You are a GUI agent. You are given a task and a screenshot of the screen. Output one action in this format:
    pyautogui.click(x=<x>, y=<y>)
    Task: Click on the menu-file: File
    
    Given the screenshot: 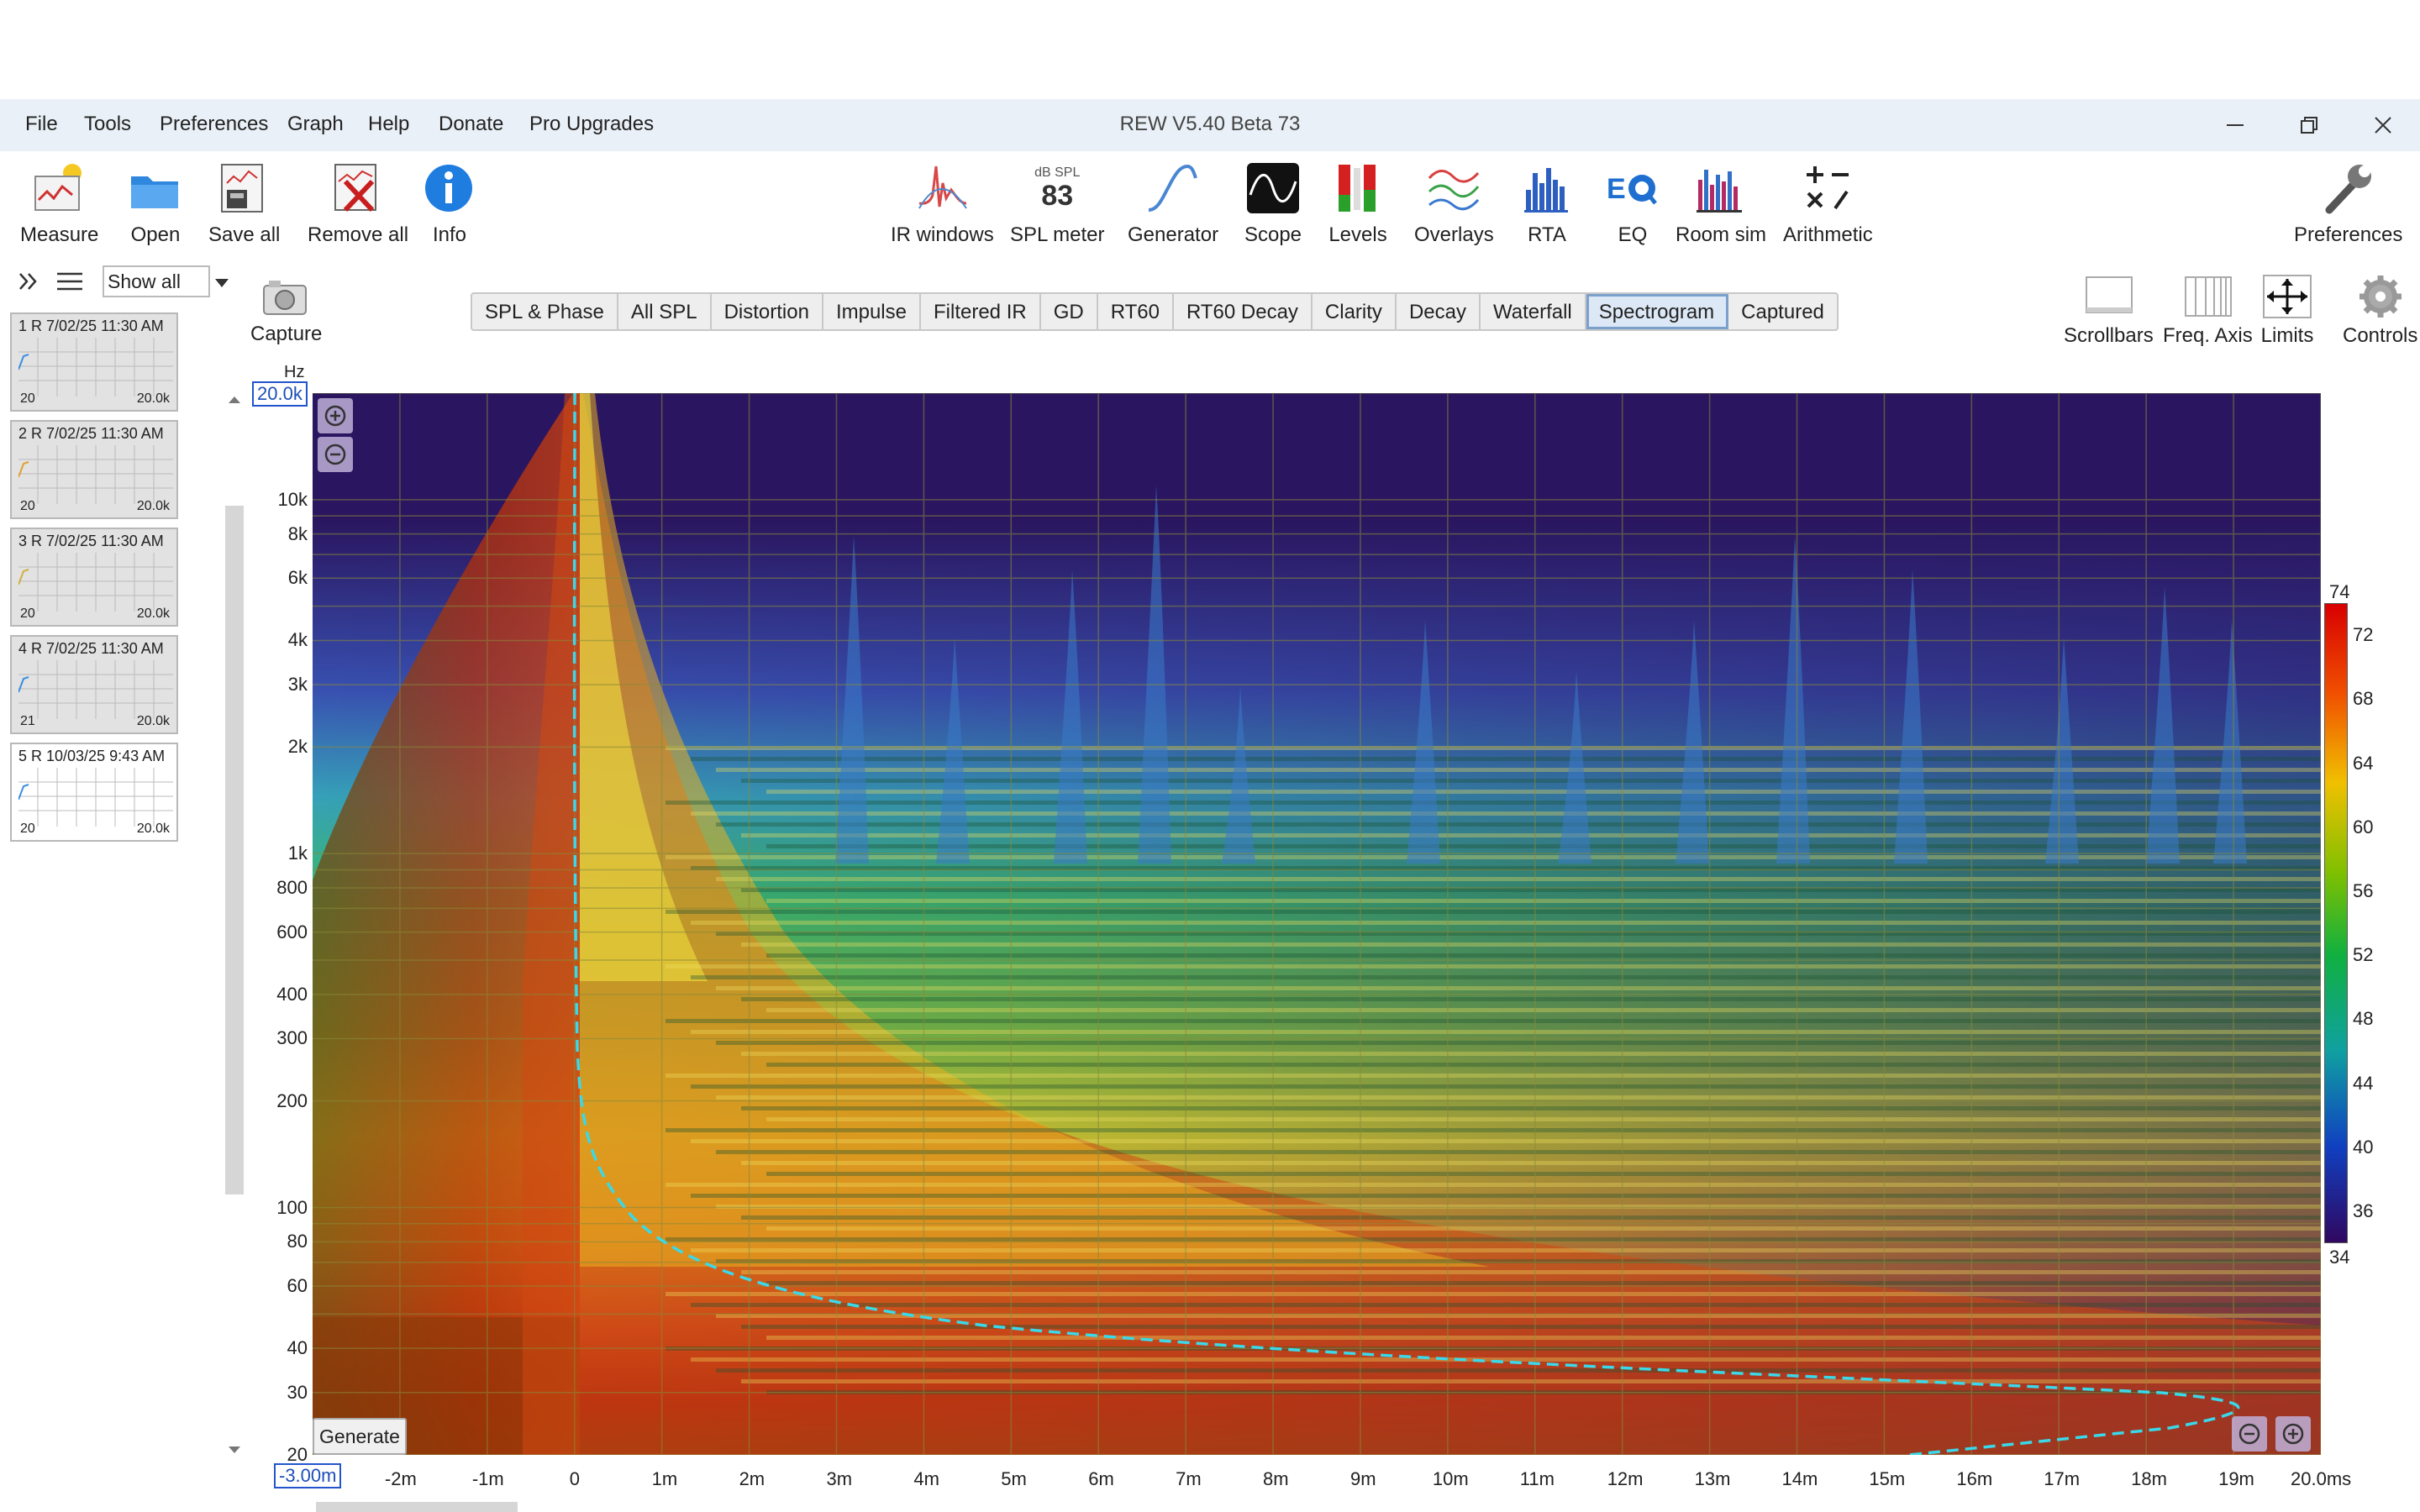 What is the action you would take?
    pyautogui.click(x=41, y=124)
    